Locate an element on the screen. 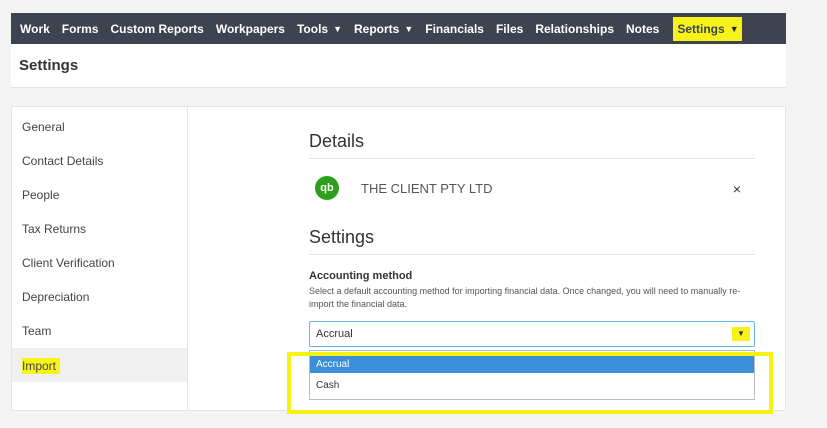 The height and width of the screenshot is (428, 827). nav-notes-label: Notes is located at coordinates (643, 28).